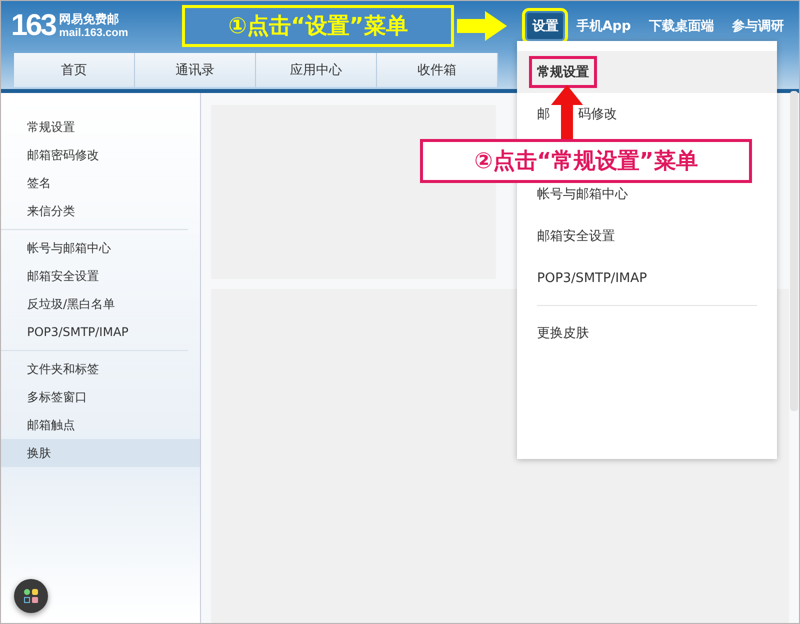 Image resolution: width=800 pixels, height=624 pixels. Describe the element at coordinates (100, 453) in the screenshot. I see `sidebar-item: 换肤` at that location.